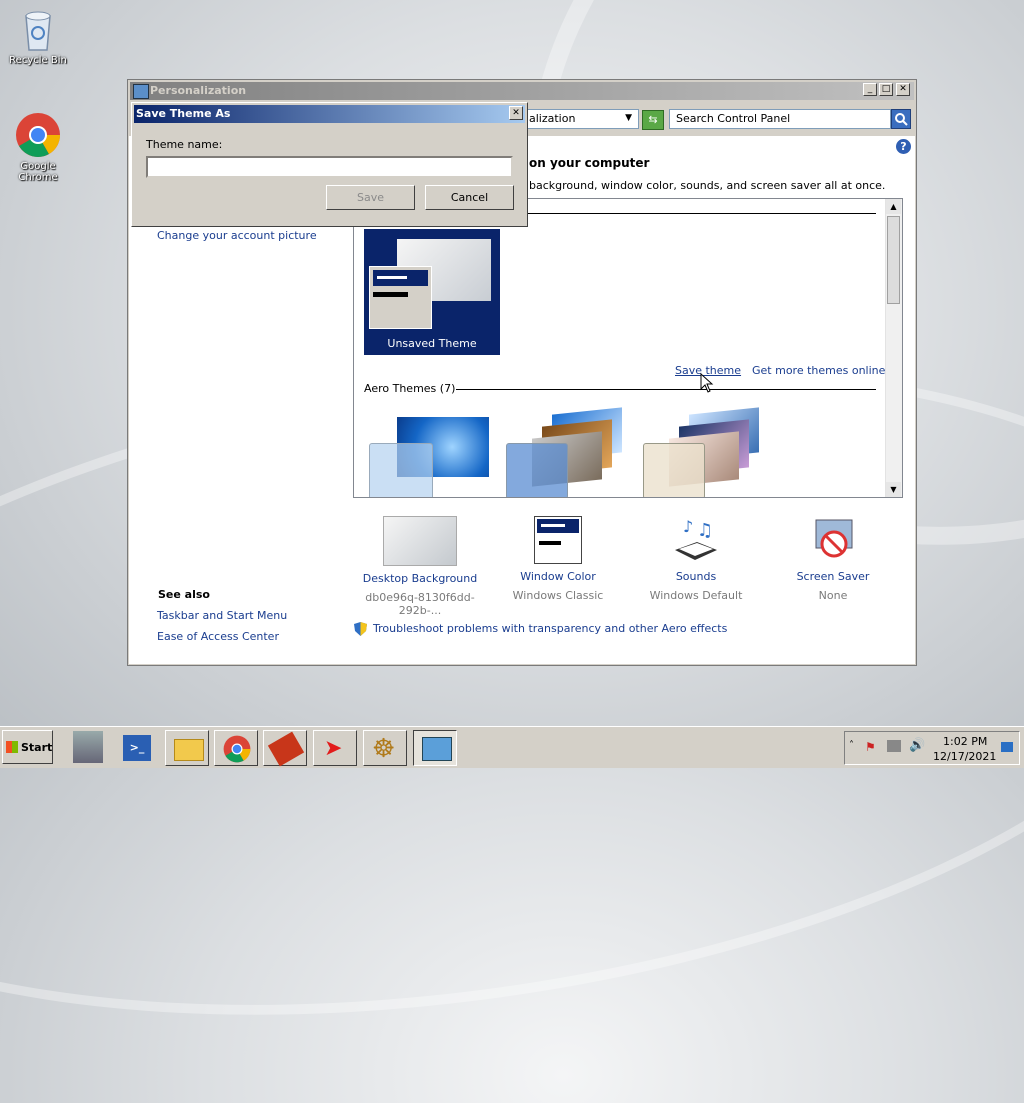 Image resolution: width=1024 pixels, height=1103 pixels. I want to click on folder-icon, so click(189, 750).